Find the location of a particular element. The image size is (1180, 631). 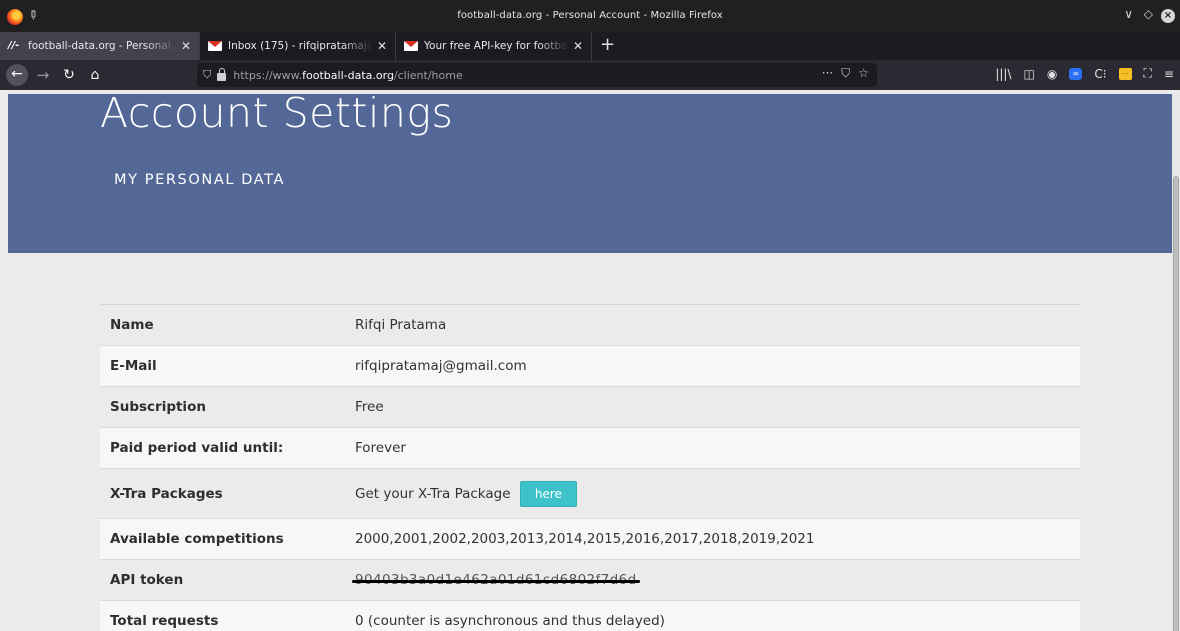

row-label: Paid period valid until: is located at coordinates (197, 448).